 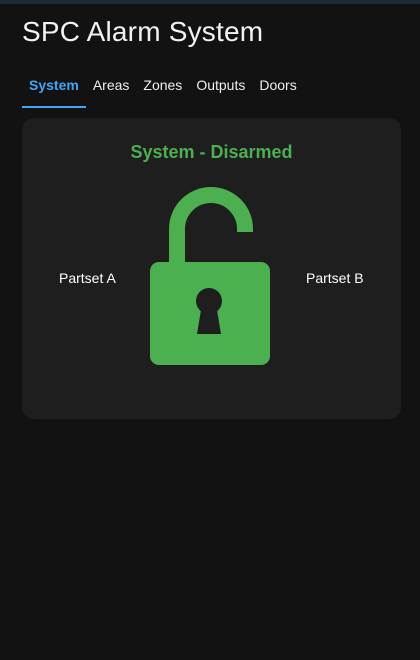 I want to click on partset-b-button: Partset B, so click(x=335, y=278).